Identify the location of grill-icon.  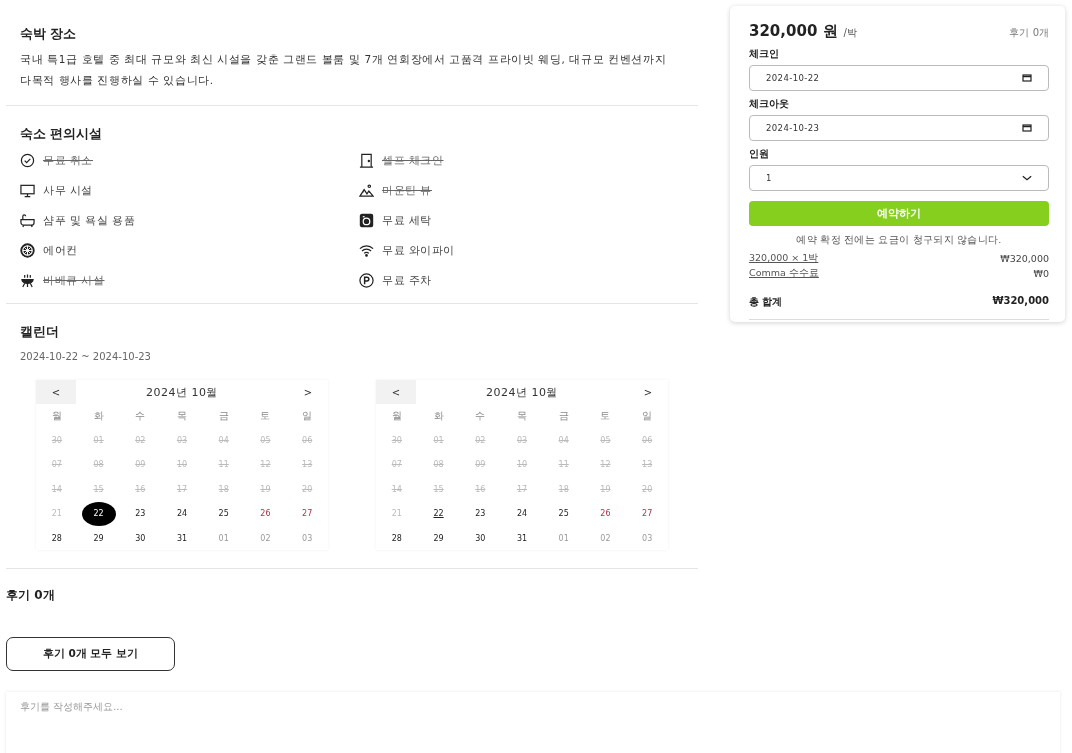
(27, 280).